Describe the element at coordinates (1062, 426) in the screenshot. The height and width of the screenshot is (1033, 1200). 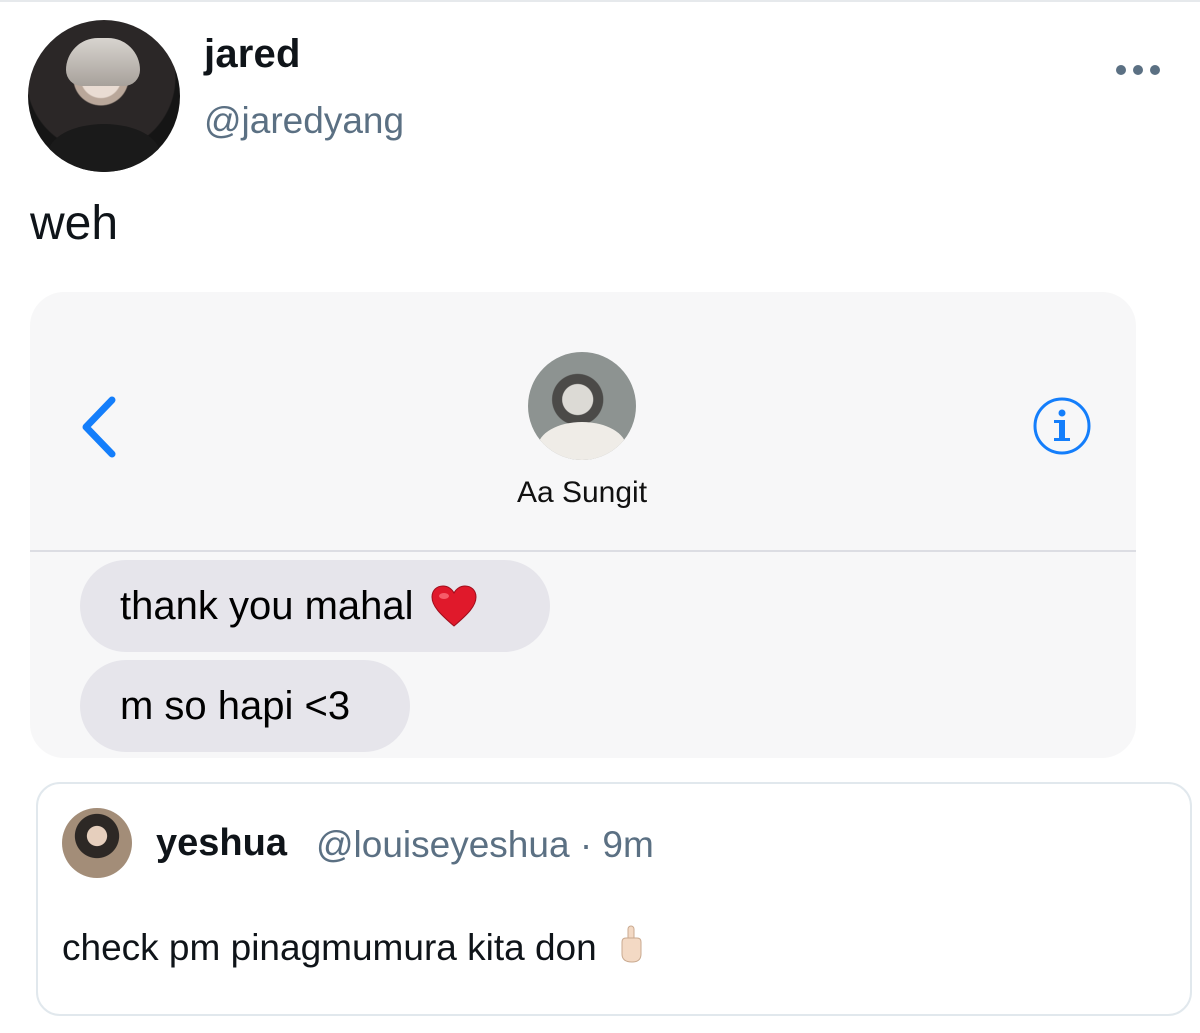
I see `info-icon` at that location.